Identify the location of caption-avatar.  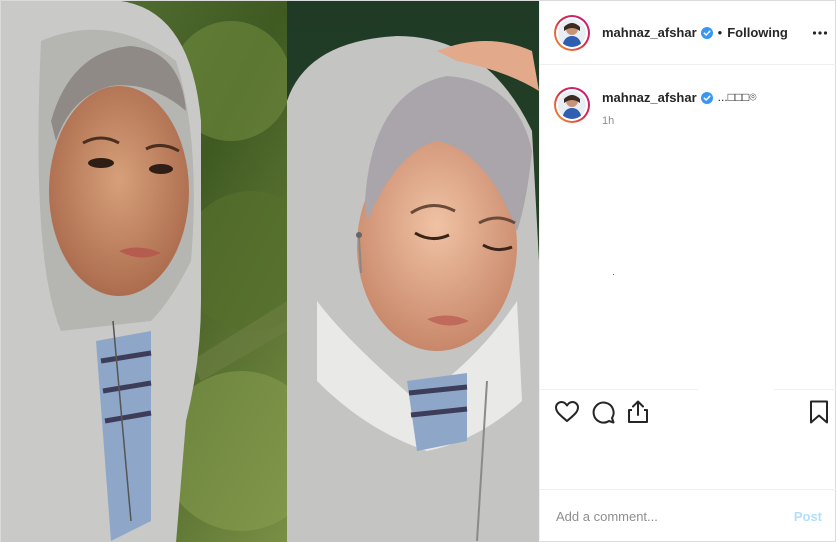
(572, 105).